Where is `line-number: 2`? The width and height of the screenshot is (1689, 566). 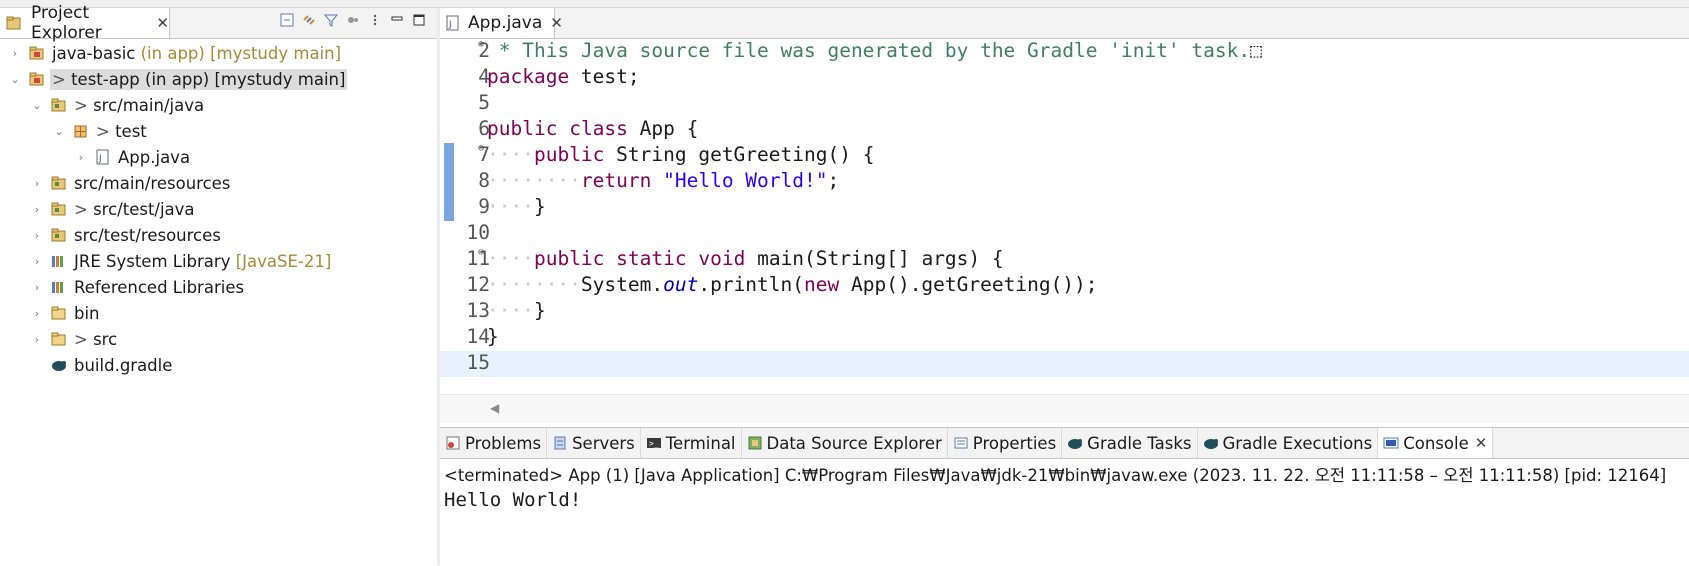 line-number: 2 is located at coordinates (484, 50).